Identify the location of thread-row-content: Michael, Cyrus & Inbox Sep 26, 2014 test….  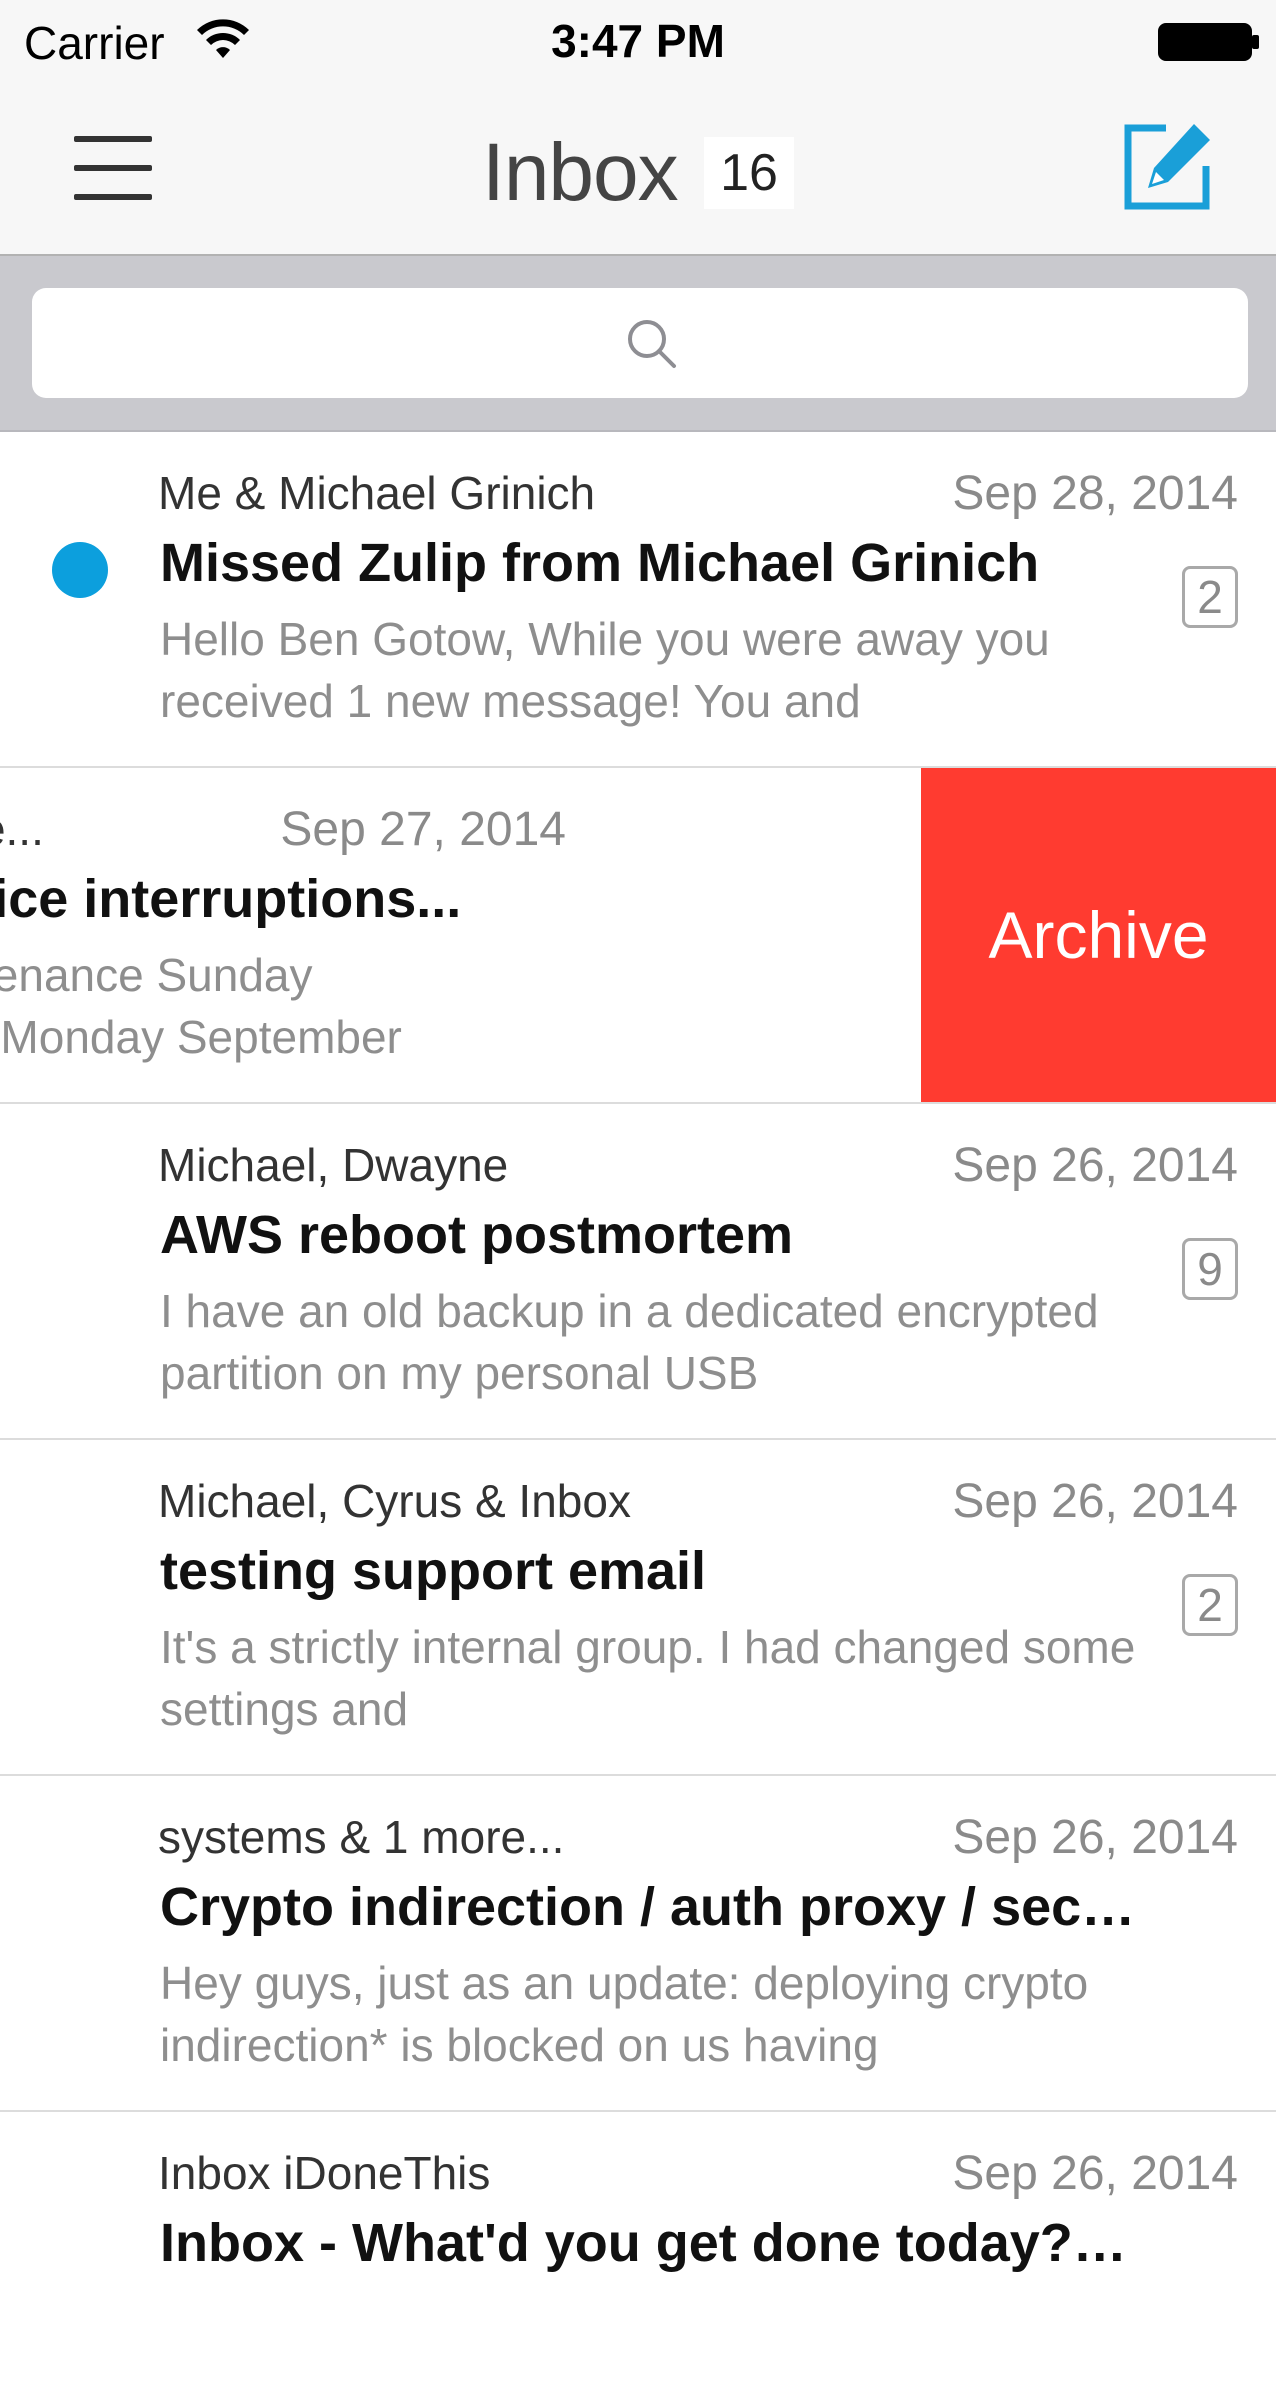
(638, 1607).